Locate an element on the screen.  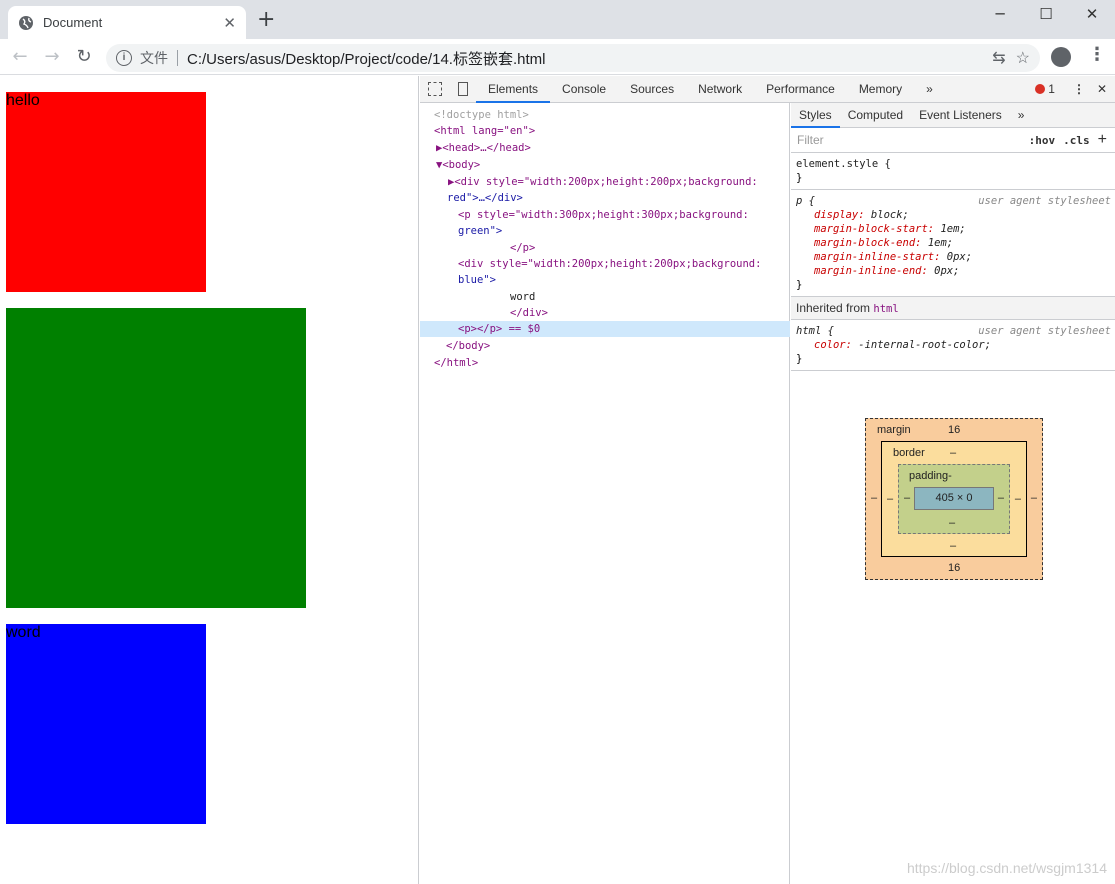
margin-left-value: – is located at coordinates (874, 498).